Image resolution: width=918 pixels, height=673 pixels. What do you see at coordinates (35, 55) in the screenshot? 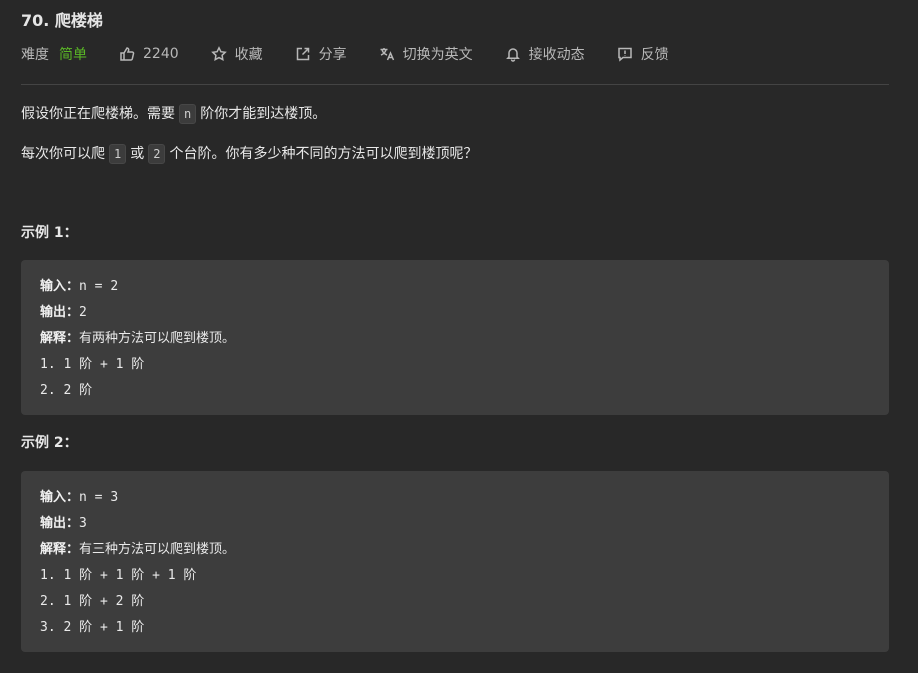
I see `difficulty-label: 难度` at bounding box center [35, 55].